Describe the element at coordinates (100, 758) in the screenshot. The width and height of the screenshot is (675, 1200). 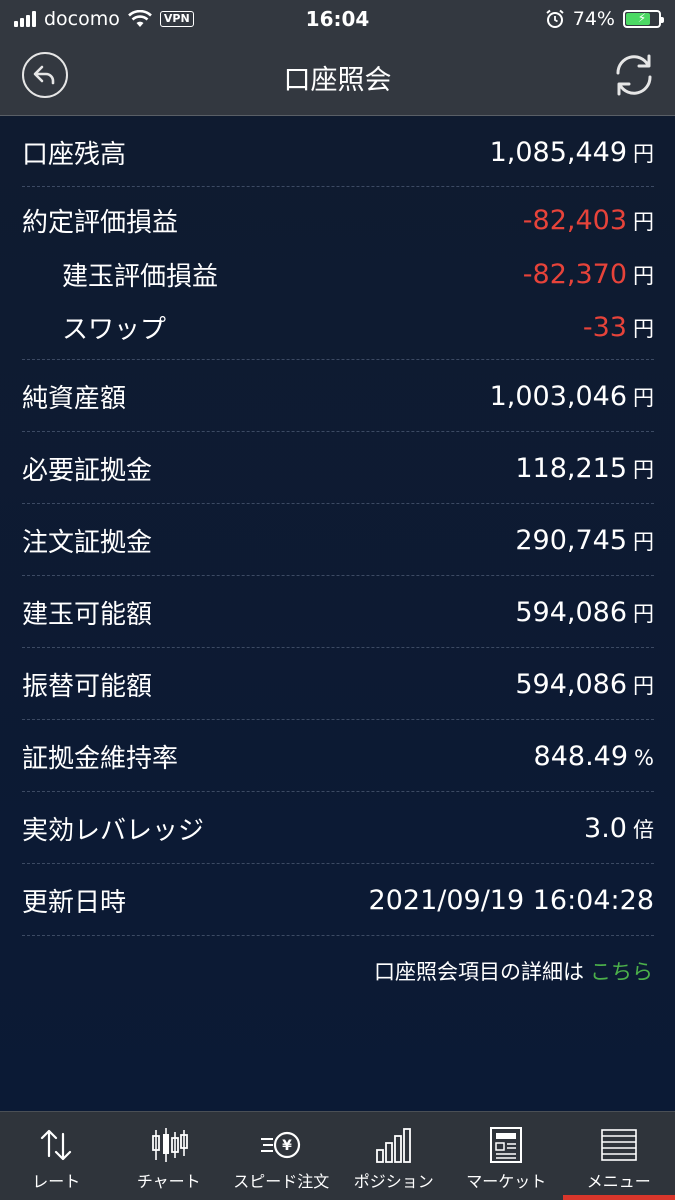
I see `row-label: 証拠金維持率` at that location.